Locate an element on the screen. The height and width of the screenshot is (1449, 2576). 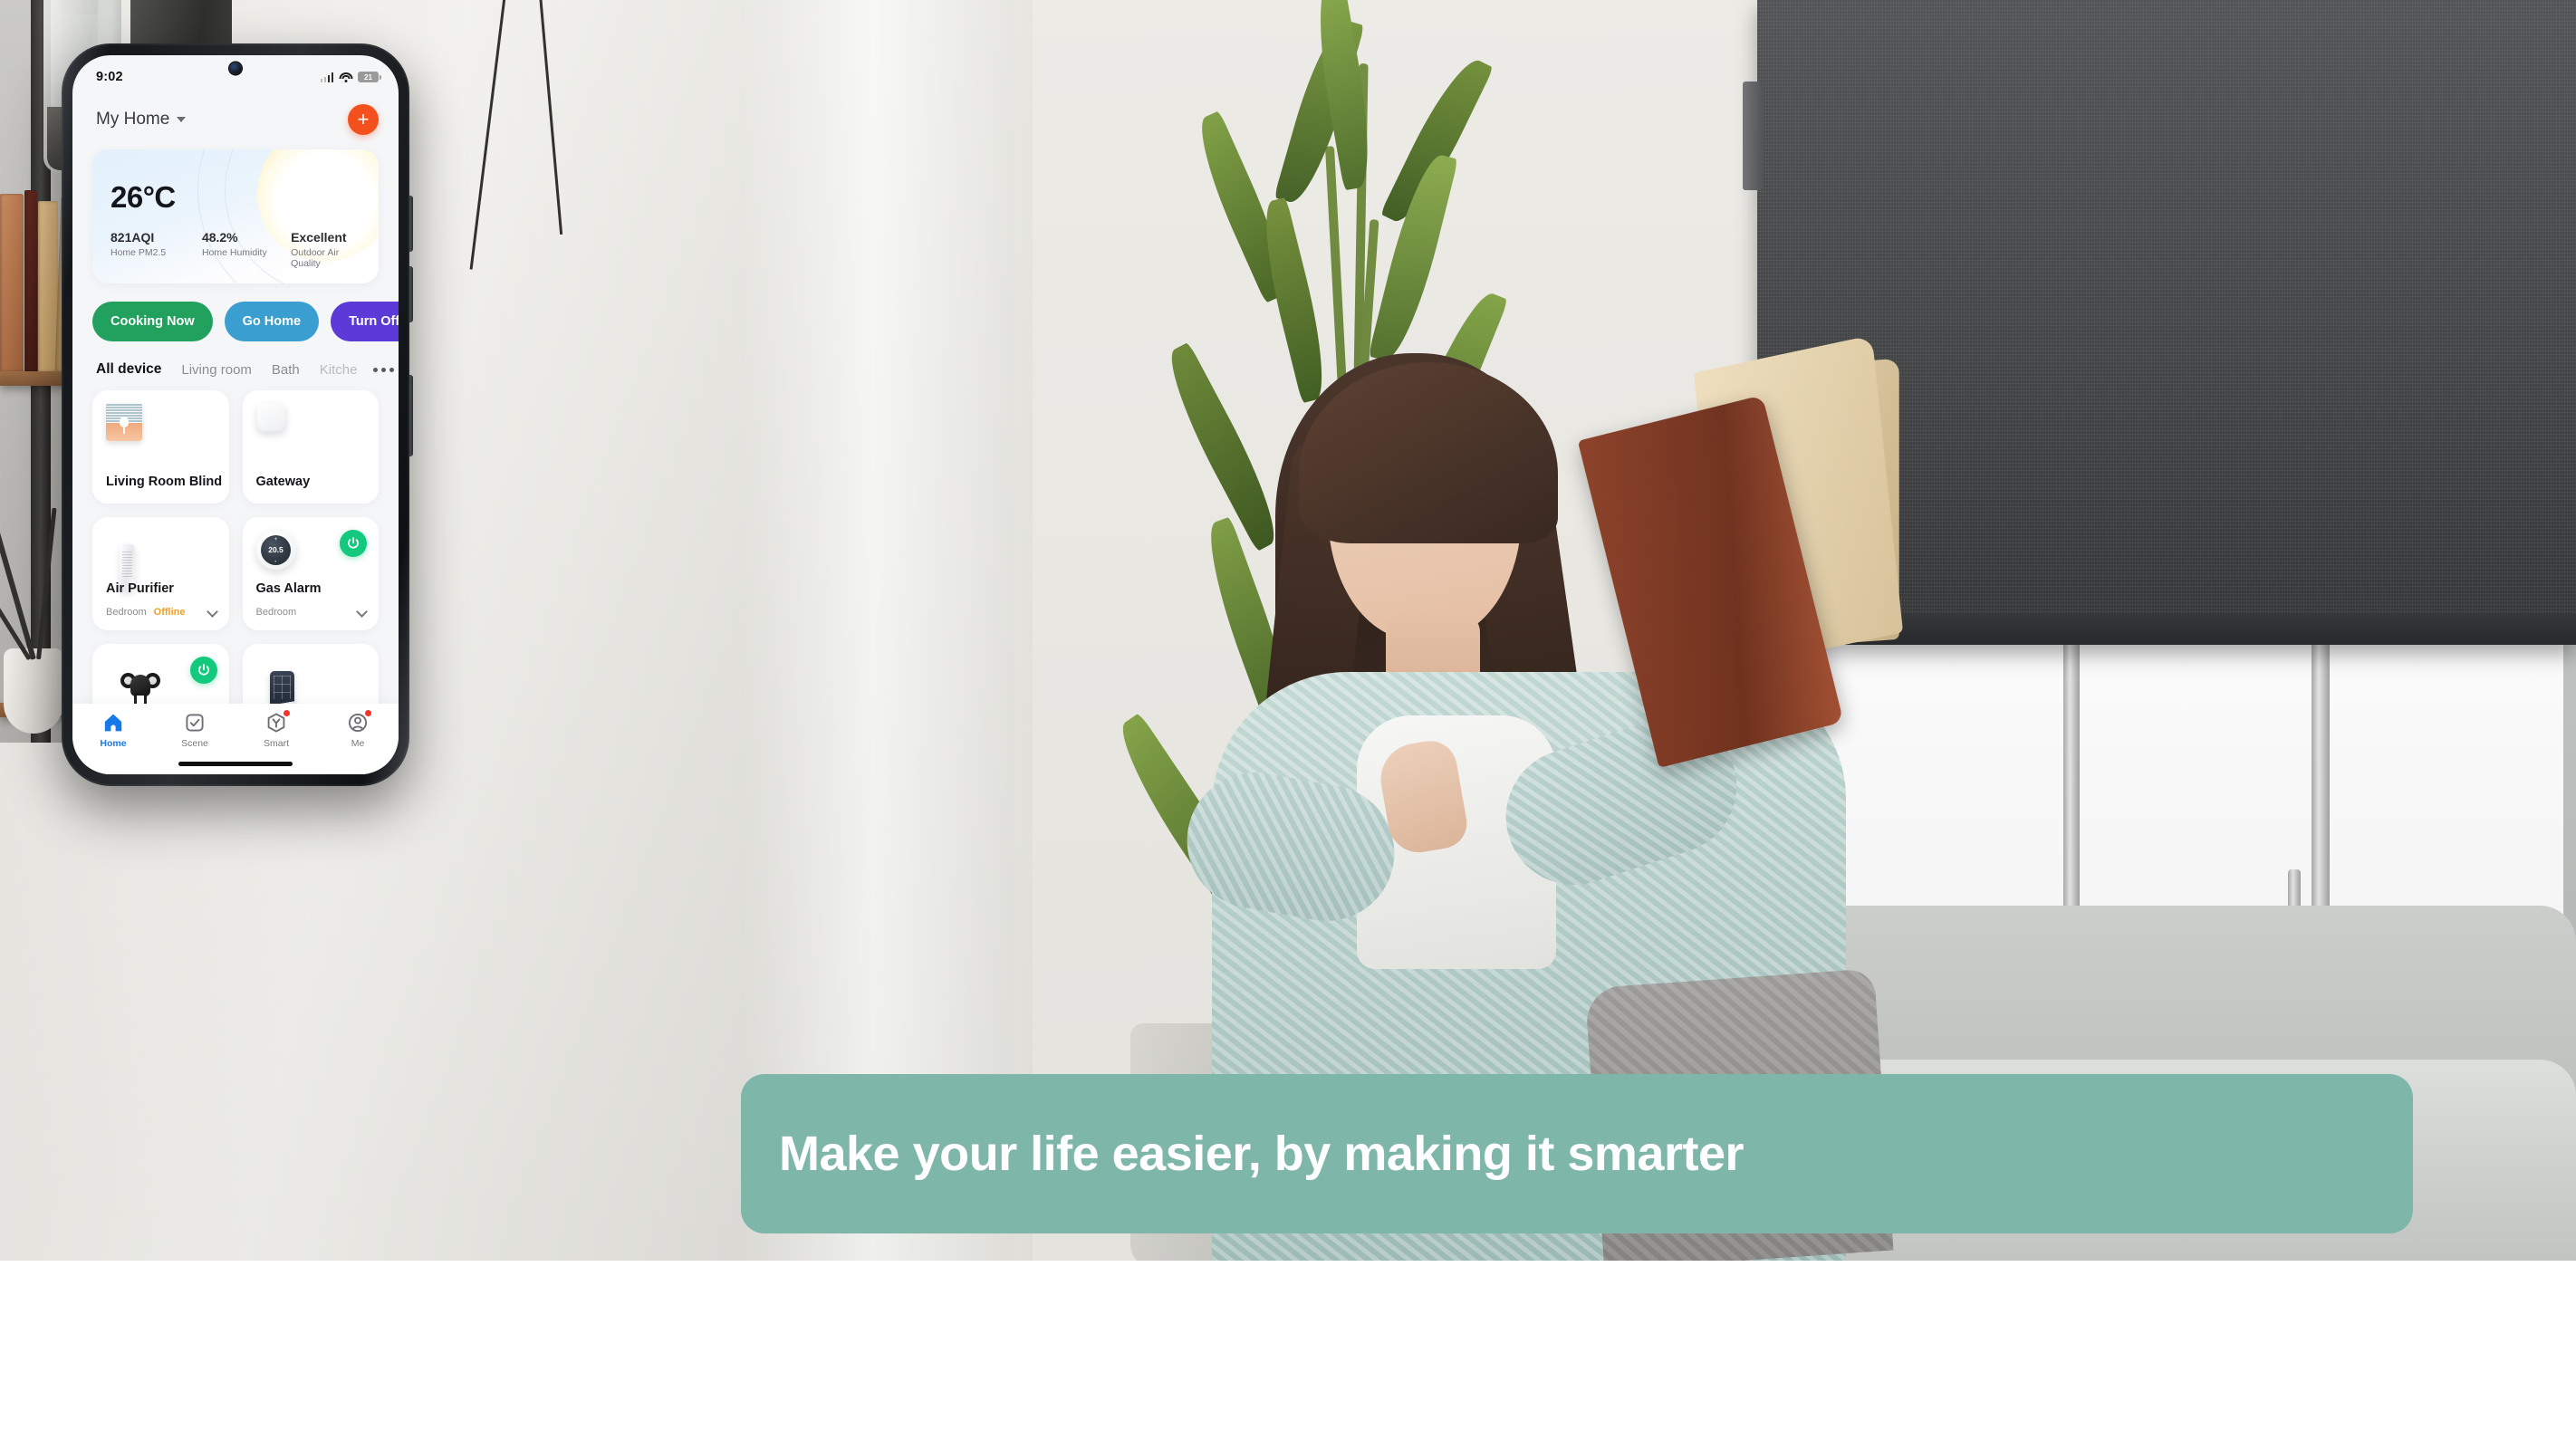
plus-icon: + is located at coordinates (363, 119).